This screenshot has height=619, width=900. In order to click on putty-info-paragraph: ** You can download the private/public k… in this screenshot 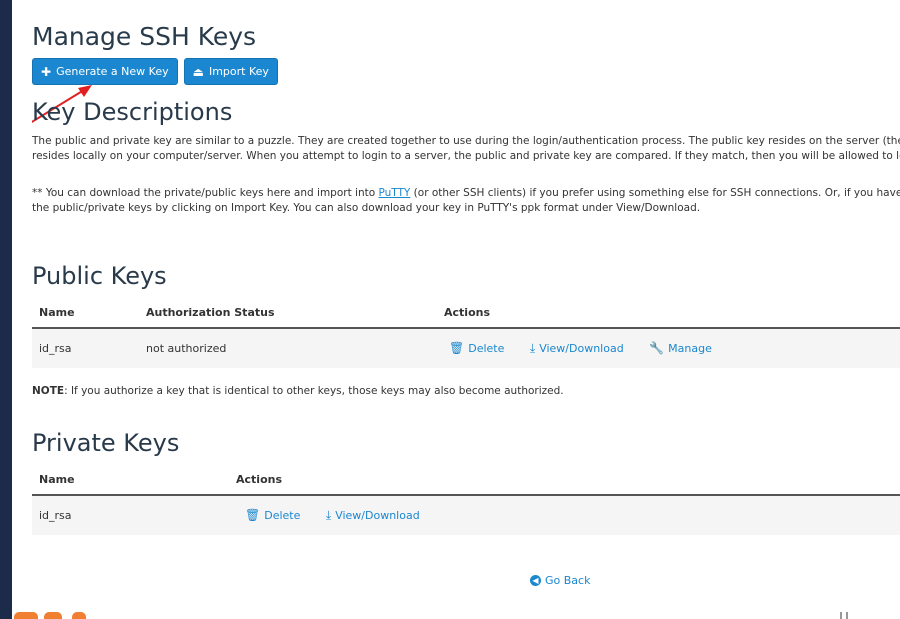, I will do `click(466, 201)`.